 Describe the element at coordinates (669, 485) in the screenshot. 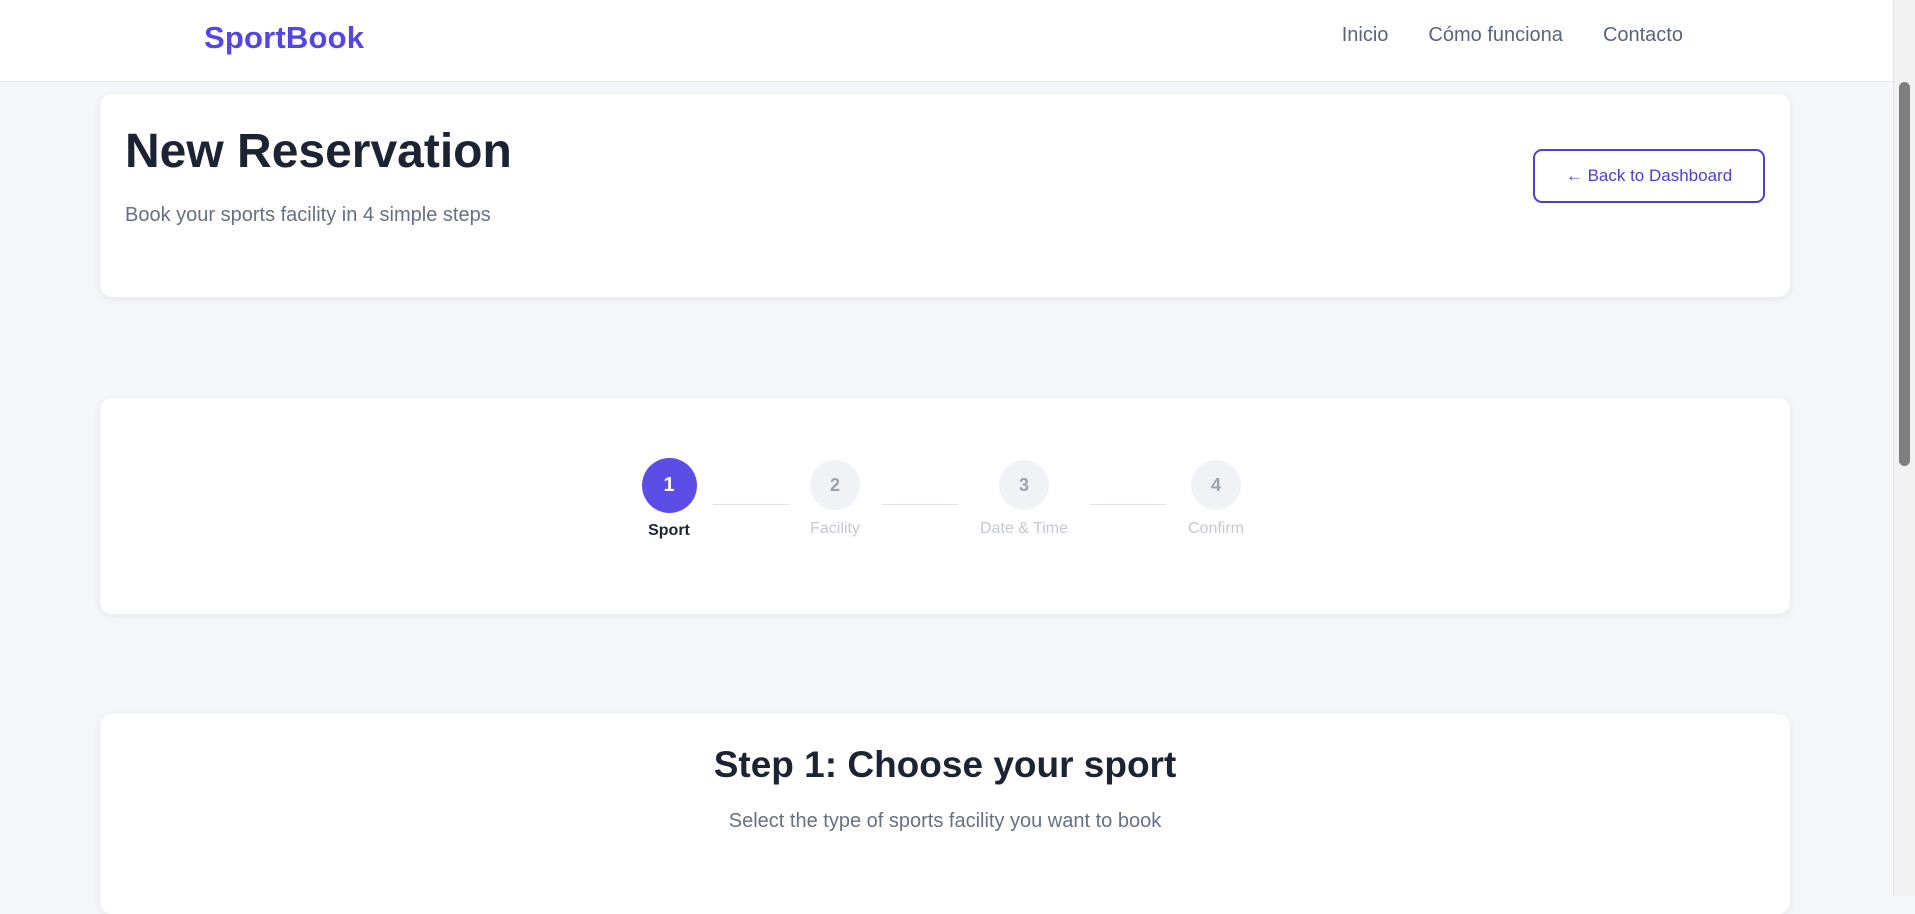

I see `step-number-badge: 1` at that location.